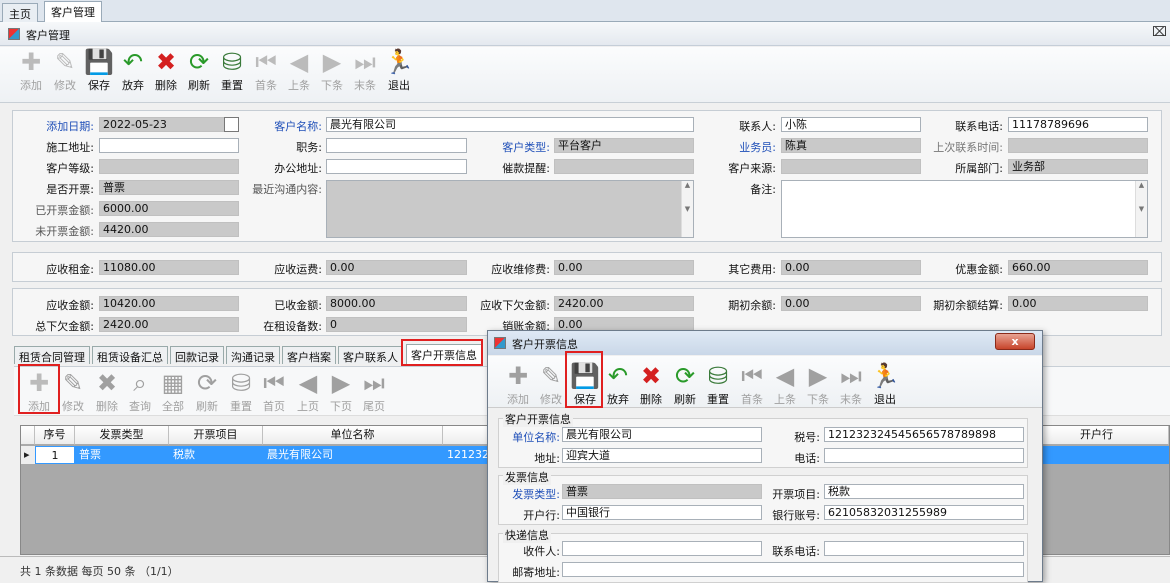 The image size is (1170, 583). I want to click on mail-addr-field, so click(793, 569).